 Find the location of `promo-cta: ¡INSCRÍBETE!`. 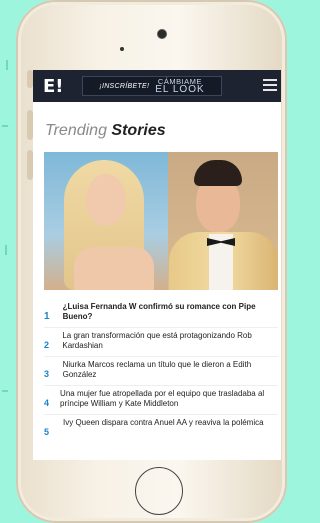

promo-cta: ¡INSCRÍBETE! is located at coordinates (124, 86).